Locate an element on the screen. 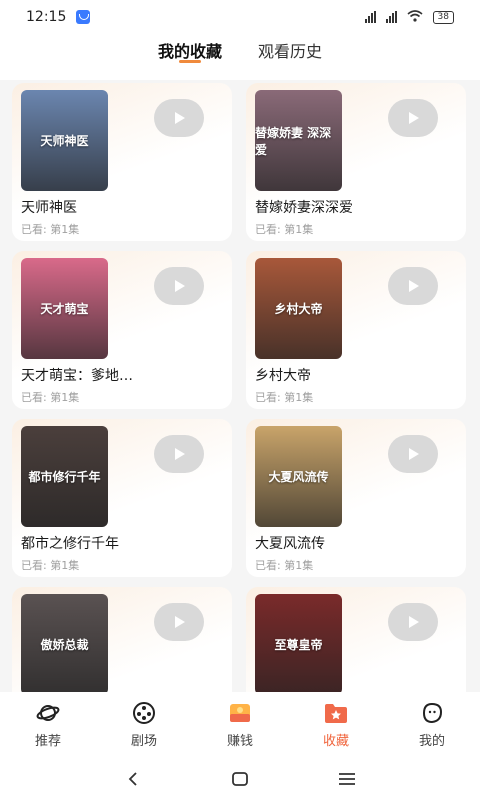 This screenshot has width=480, height=800. poster-image: 乡村大帝 is located at coordinates (298, 308).